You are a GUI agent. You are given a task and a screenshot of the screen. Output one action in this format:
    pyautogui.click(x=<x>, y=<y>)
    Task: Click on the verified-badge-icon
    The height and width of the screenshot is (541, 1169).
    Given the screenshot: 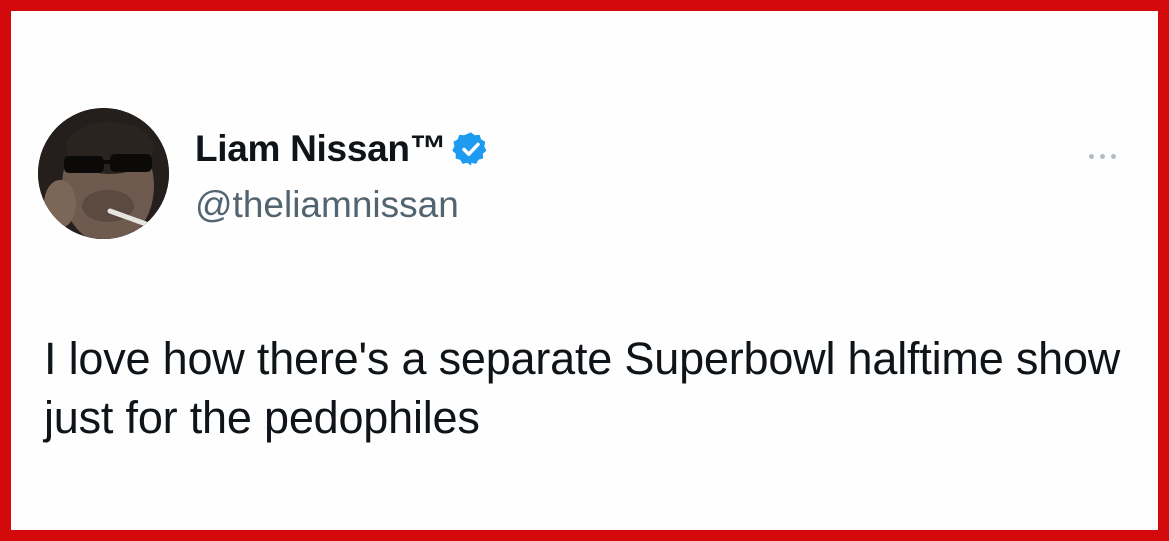 What is the action you would take?
    pyautogui.click(x=471, y=149)
    